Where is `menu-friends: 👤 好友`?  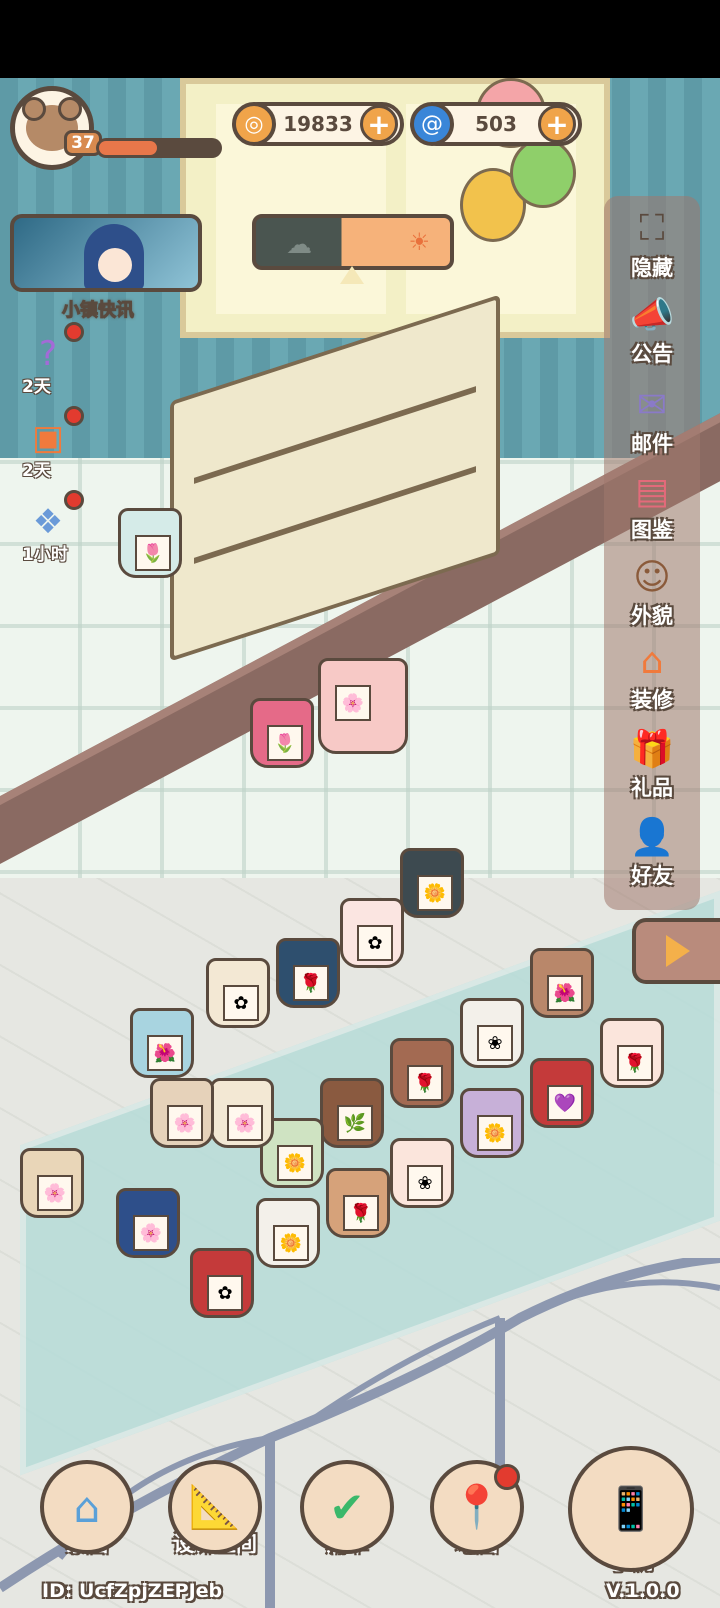
menu-friends: 👤 好友 is located at coordinates (652, 851).